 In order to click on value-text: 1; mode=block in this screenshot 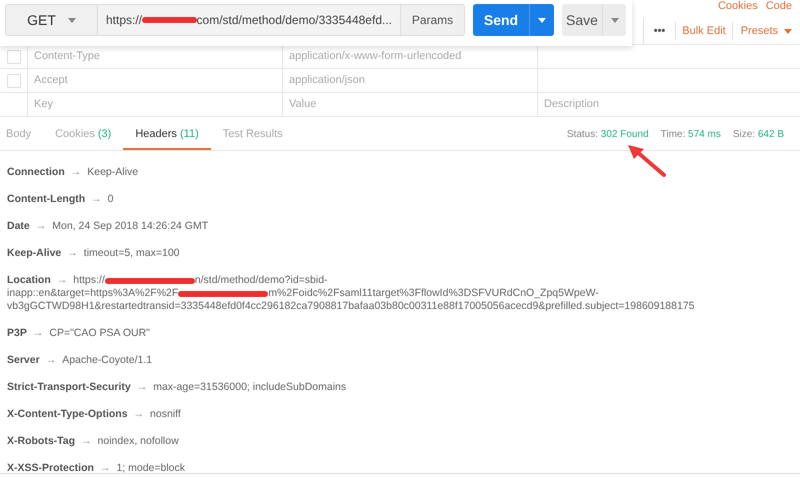, I will do `click(151, 468)`.